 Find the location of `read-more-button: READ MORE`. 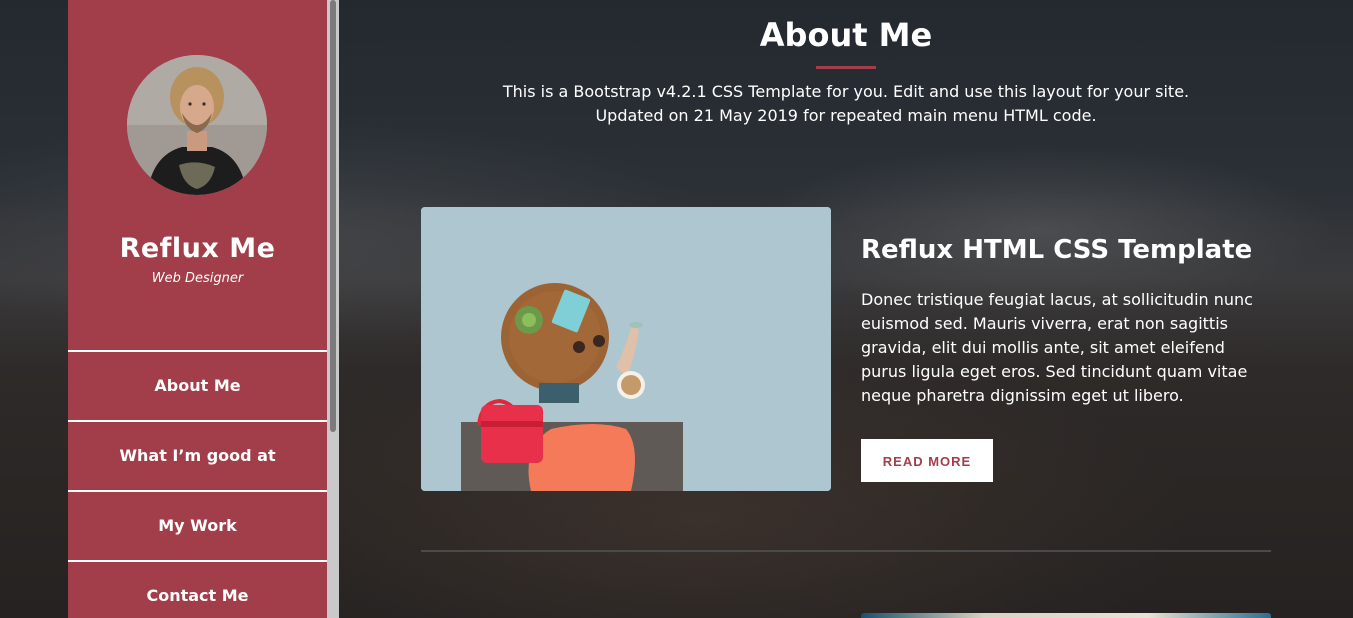

read-more-button: READ MORE is located at coordinates (927, 460).